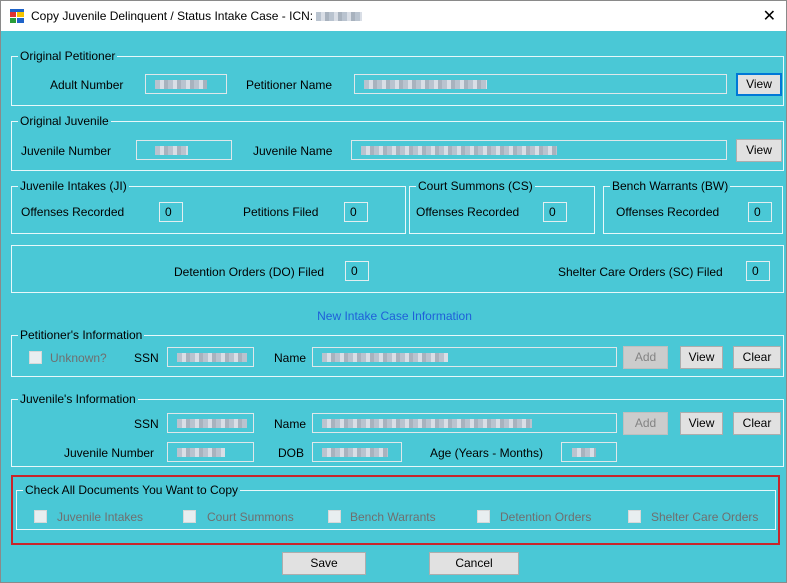  I want to click on copy-shelter-care-orders-label: Shelter Care Orders, so click(705, 517).